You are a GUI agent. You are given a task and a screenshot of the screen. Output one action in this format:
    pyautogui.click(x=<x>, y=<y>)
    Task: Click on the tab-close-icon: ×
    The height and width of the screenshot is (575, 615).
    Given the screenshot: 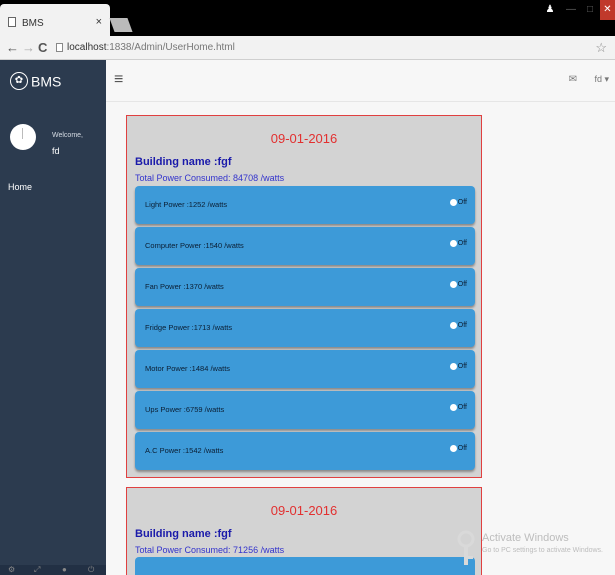 What is the action you would take?
    pyautogui.click(x=99, y=22)
    